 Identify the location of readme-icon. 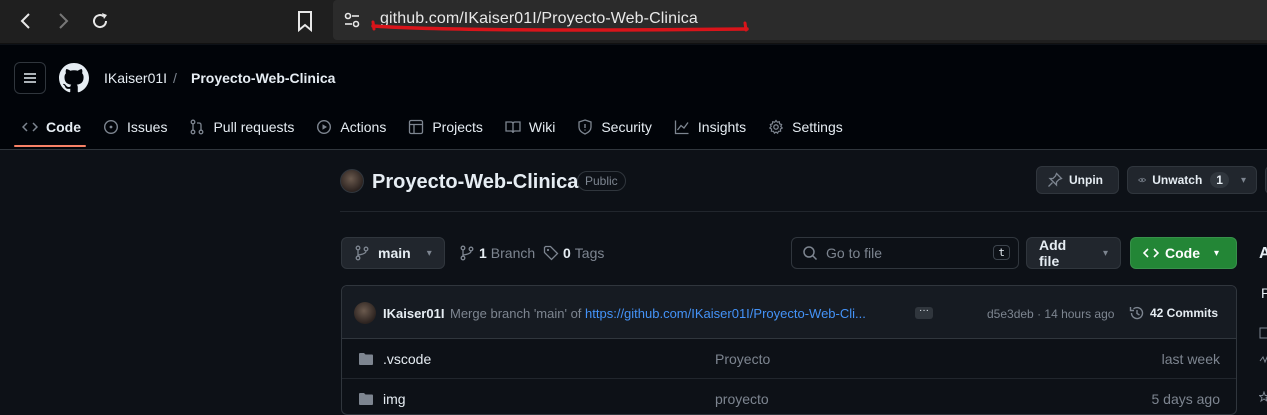
(1263, 332).